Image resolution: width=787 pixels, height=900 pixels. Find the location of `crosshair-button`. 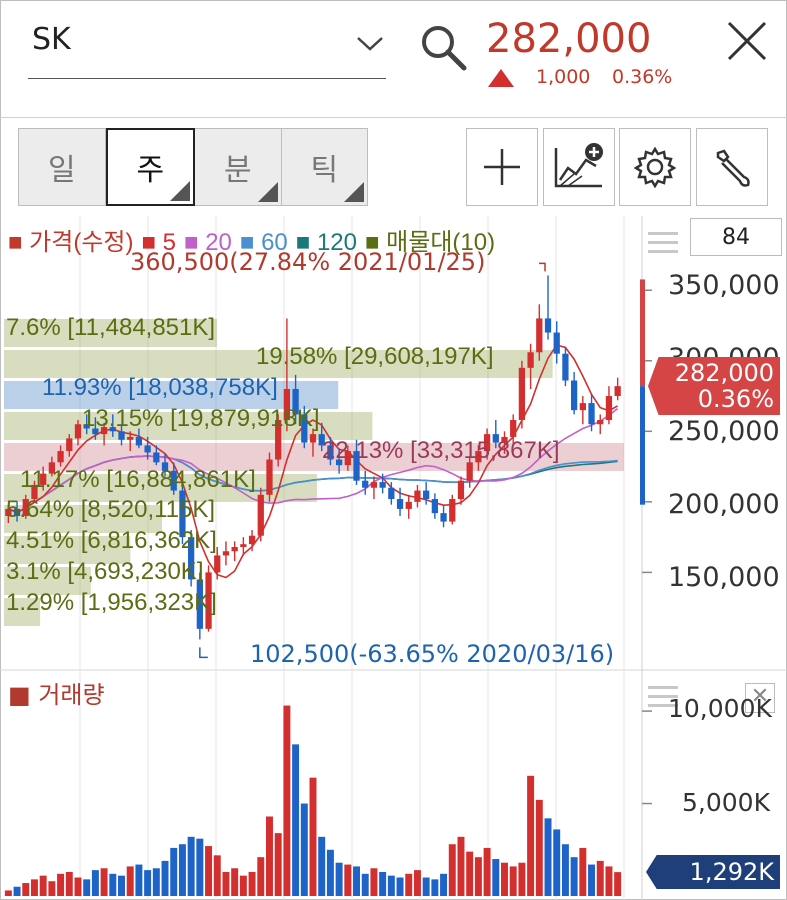

crosshair-button is located at coordinates (502, 167).